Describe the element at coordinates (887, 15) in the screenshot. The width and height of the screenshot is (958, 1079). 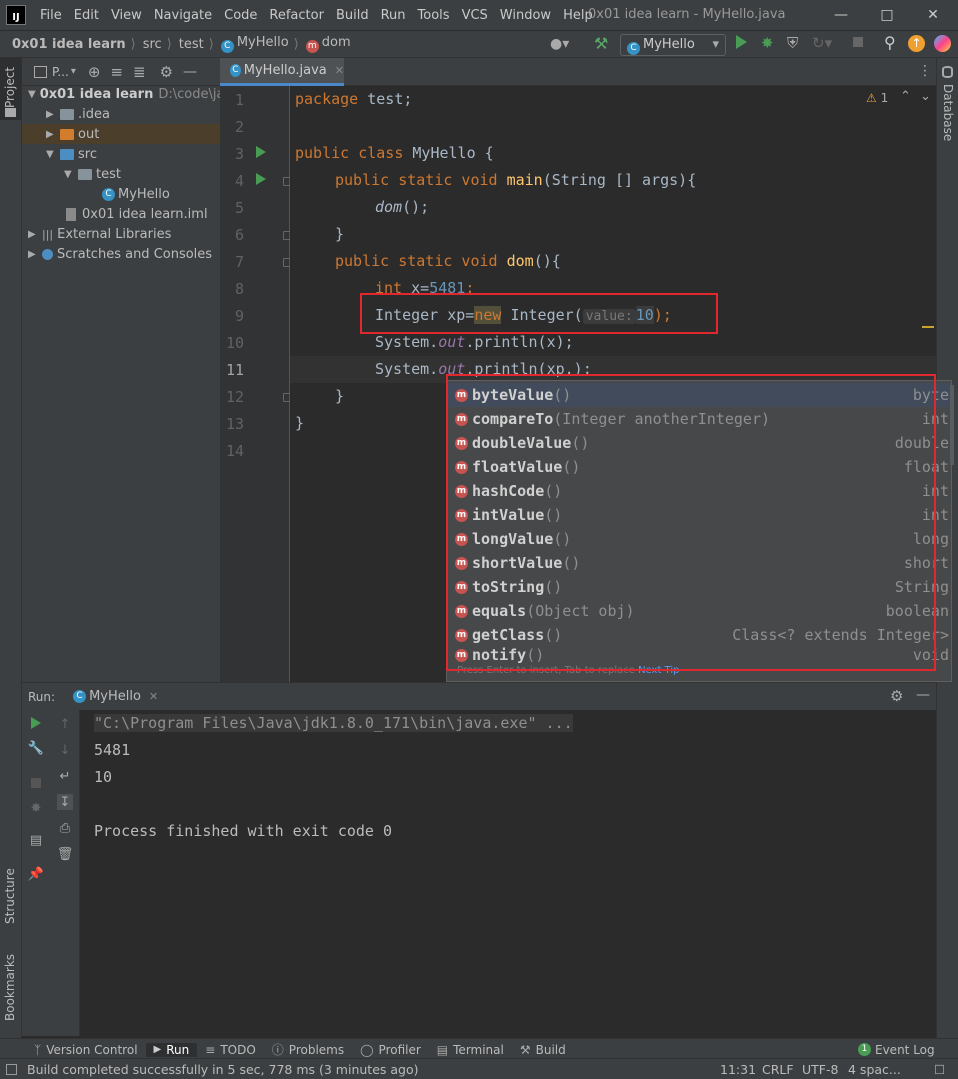
I see `maximize-icon: □` at that location.